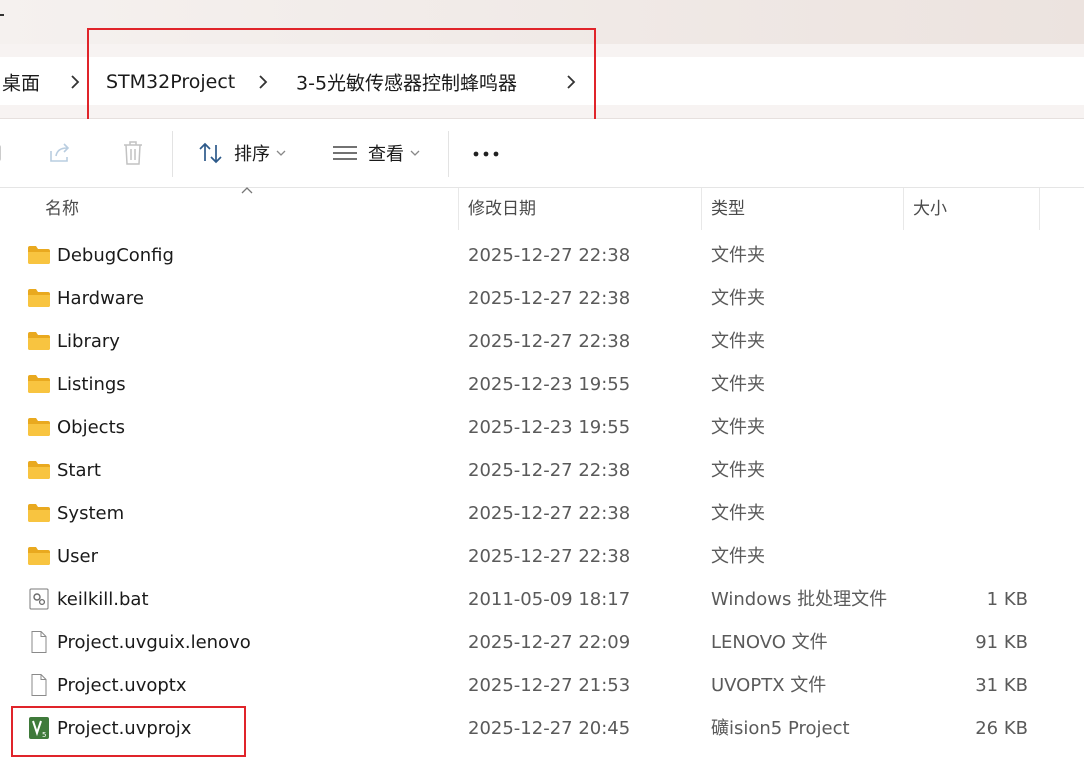  Describe the element at coordinates (728, 209) in the screenshot. I see `column-header-type: 类型` at that location.